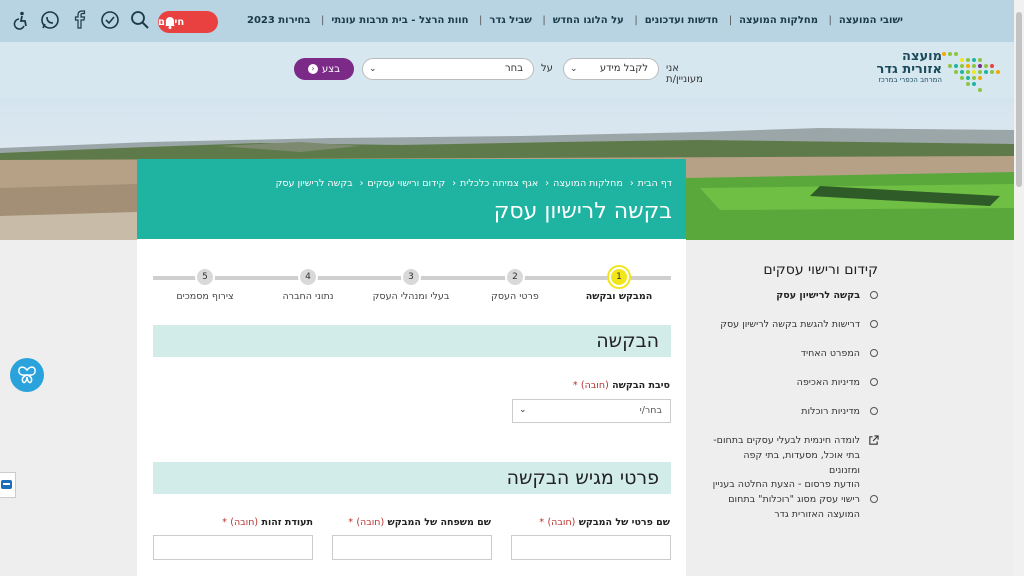 Image resolution: width=1024 pixels, height=576 pixels. I want to click on sidebar-item-enforcement-policy: מדיניות האכיפה, so click(802, 389).